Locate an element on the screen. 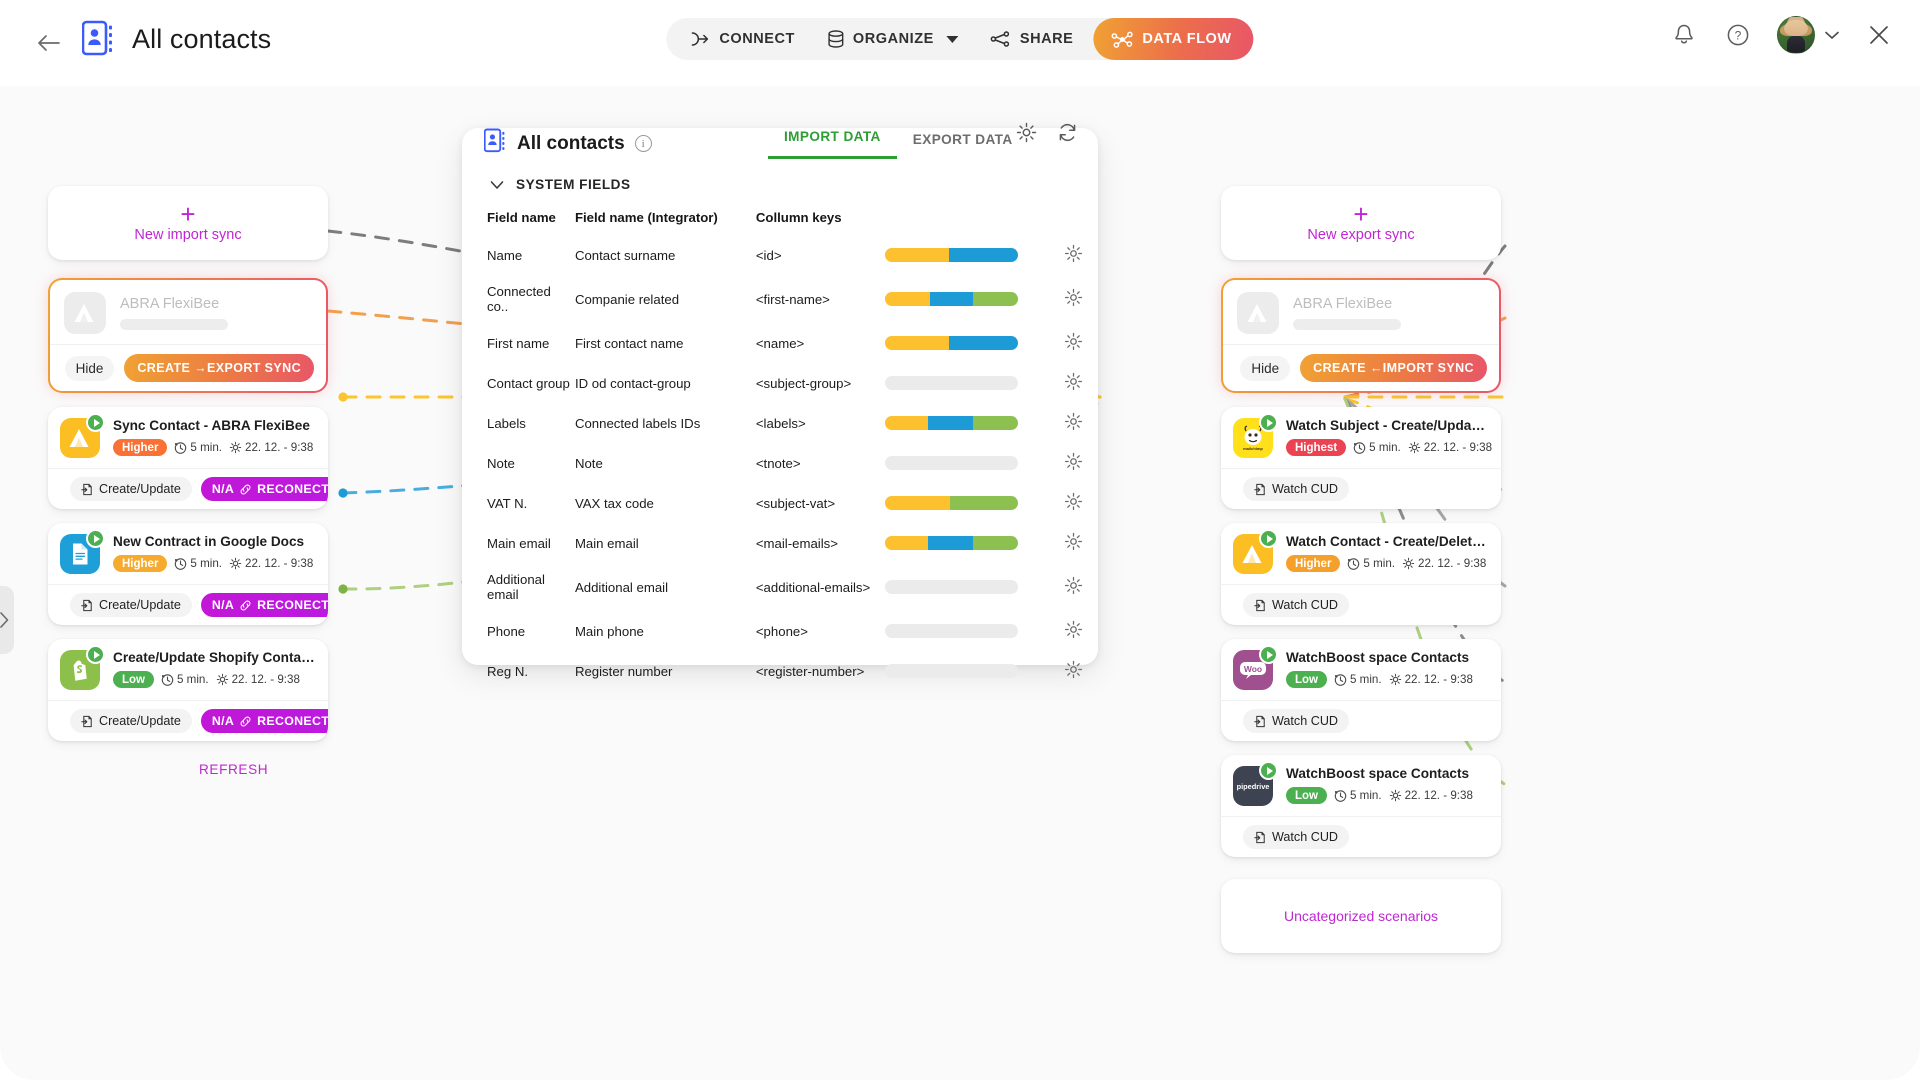  tab-import-data: IMPORT DATA is located at coordinates (832, 144).